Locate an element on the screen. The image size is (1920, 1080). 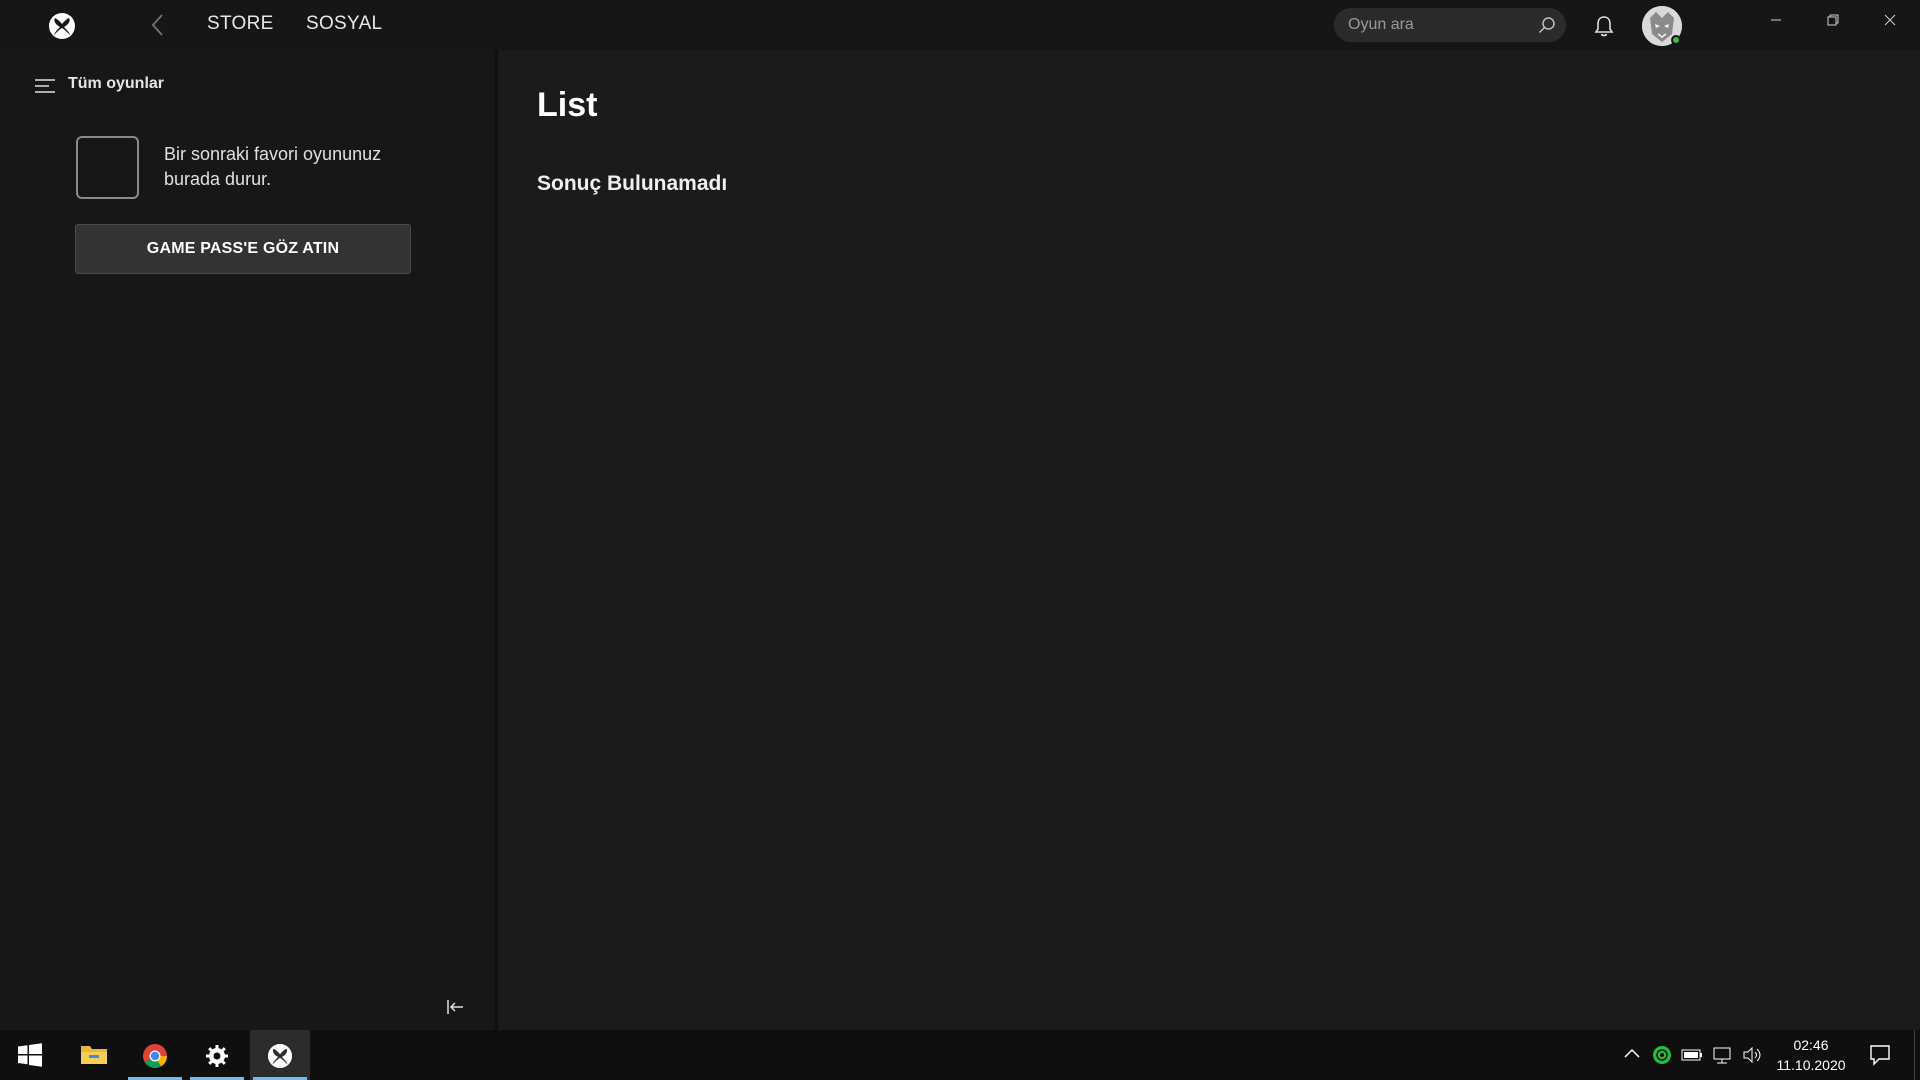
volume-icon is located at coordinates (1752, 1055).